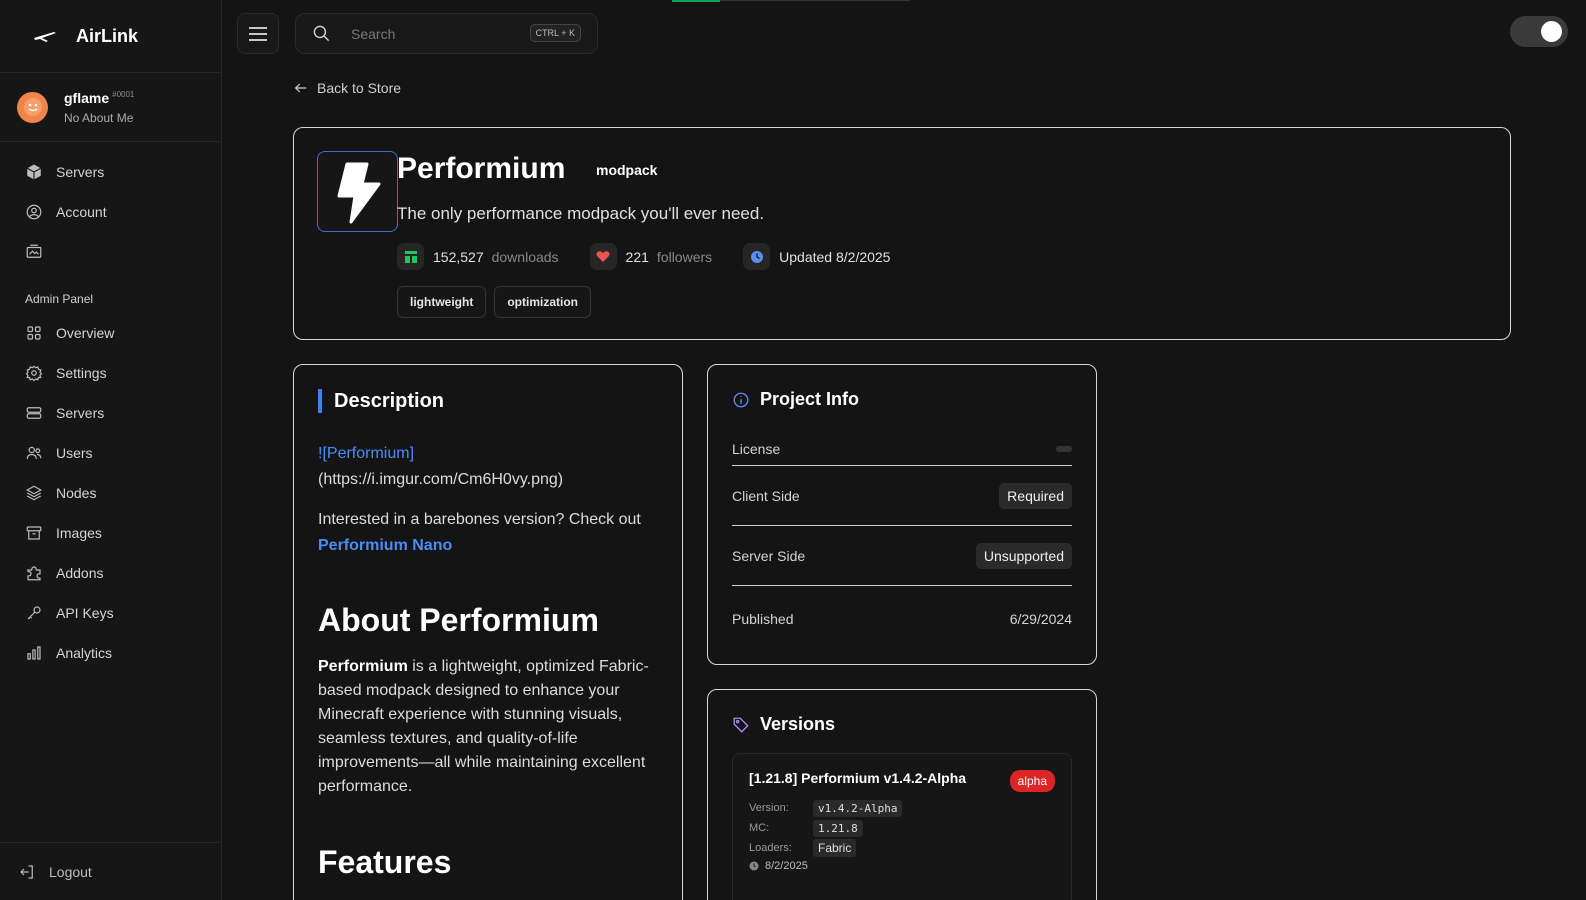  Describe the element at coordinates (815, 0) in the screenshot. I see `top-divider` at that location.